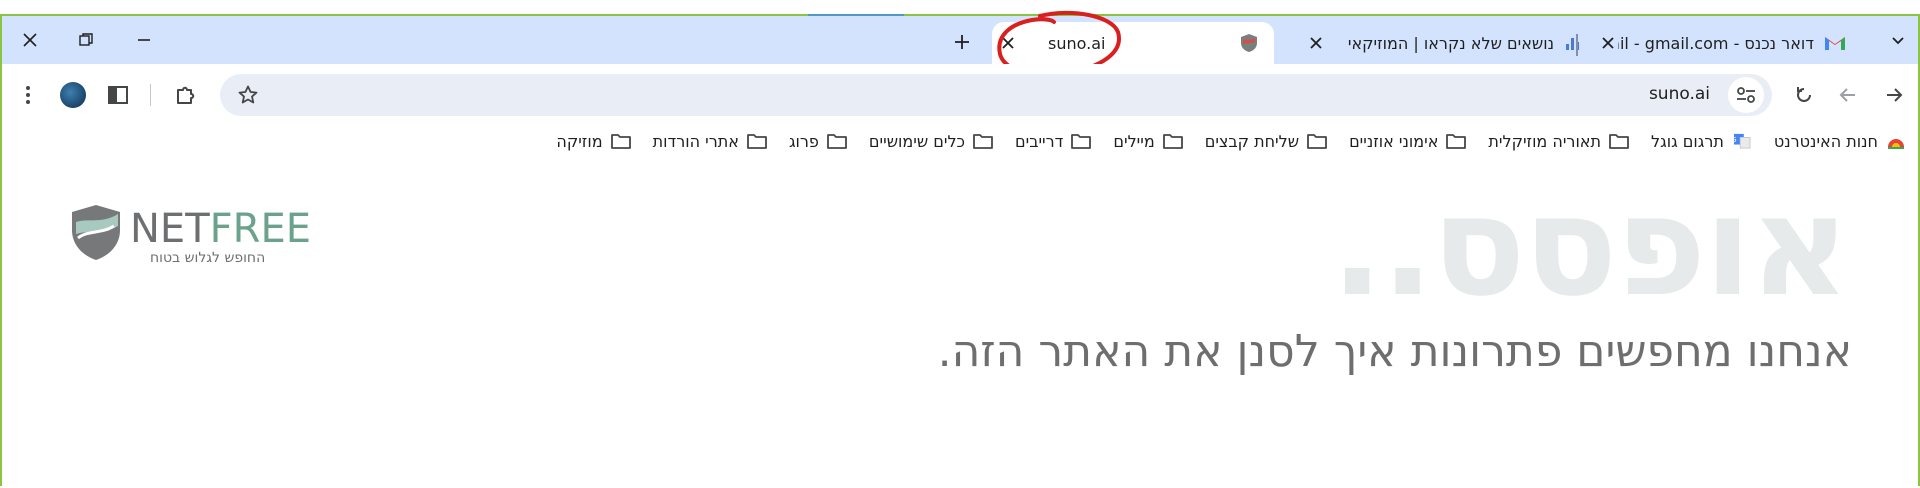 The height and width of the screenshot is (488, 1920). Describe the element at coordinates (1679, 94) in the screenshot. I see `url-text: suno.ai` at that location.